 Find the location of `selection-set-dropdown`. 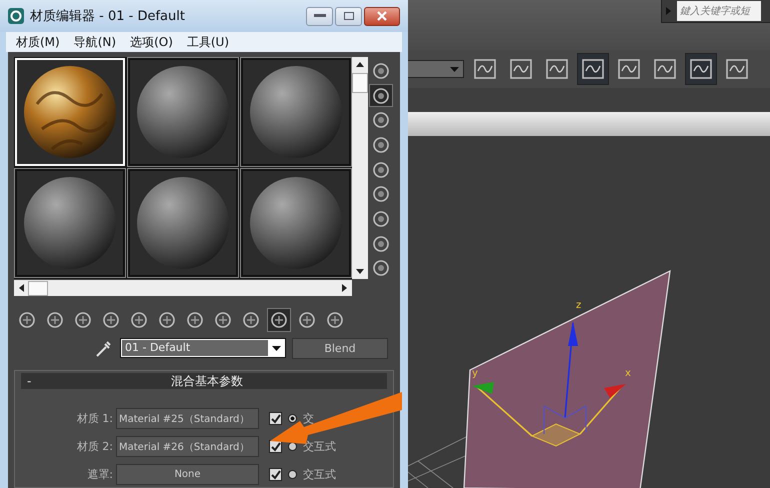

selection-set-dropdown is located at coordinates (436, 69).